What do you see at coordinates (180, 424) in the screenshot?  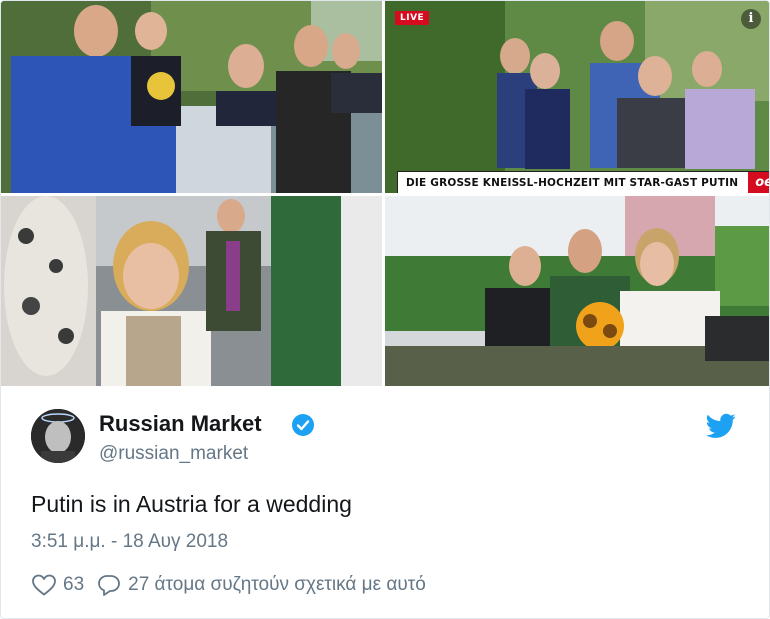 I see `display-name: Russian Market` at bounding box center [180, 424].